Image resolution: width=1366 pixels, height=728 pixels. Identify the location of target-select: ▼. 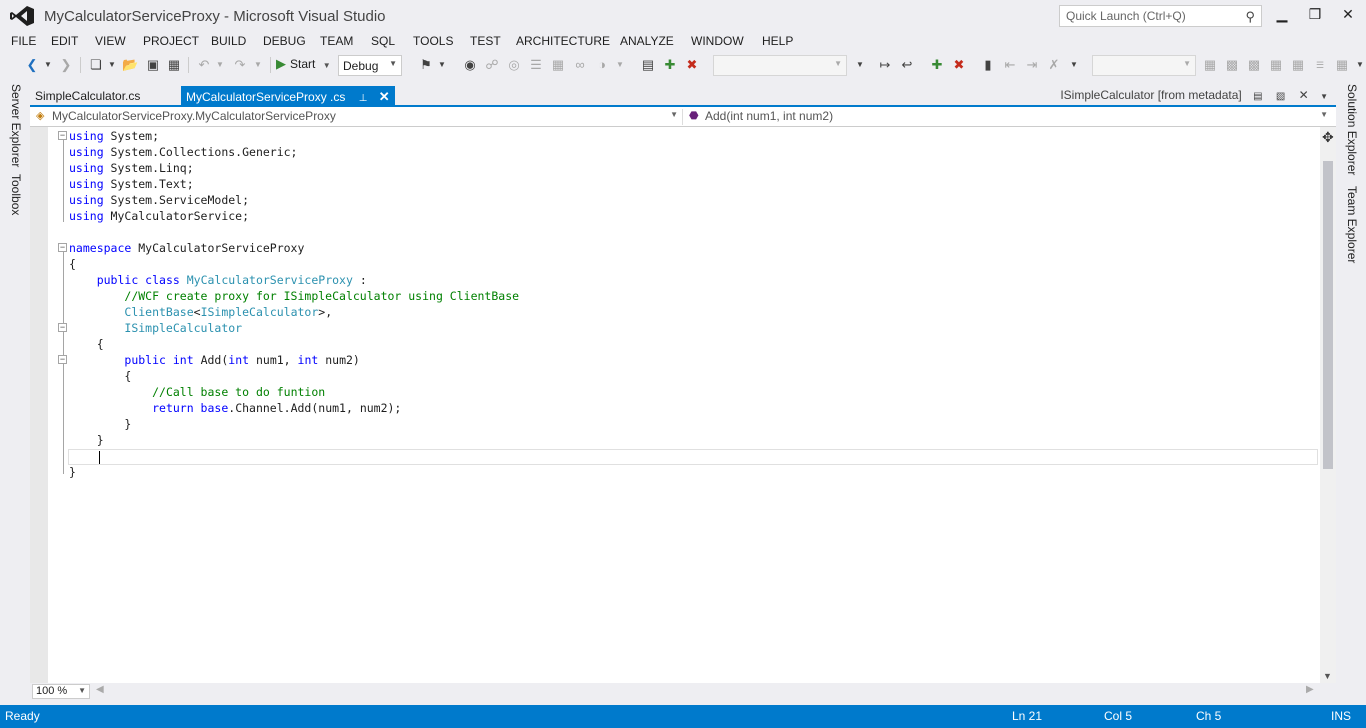
(780, 65).